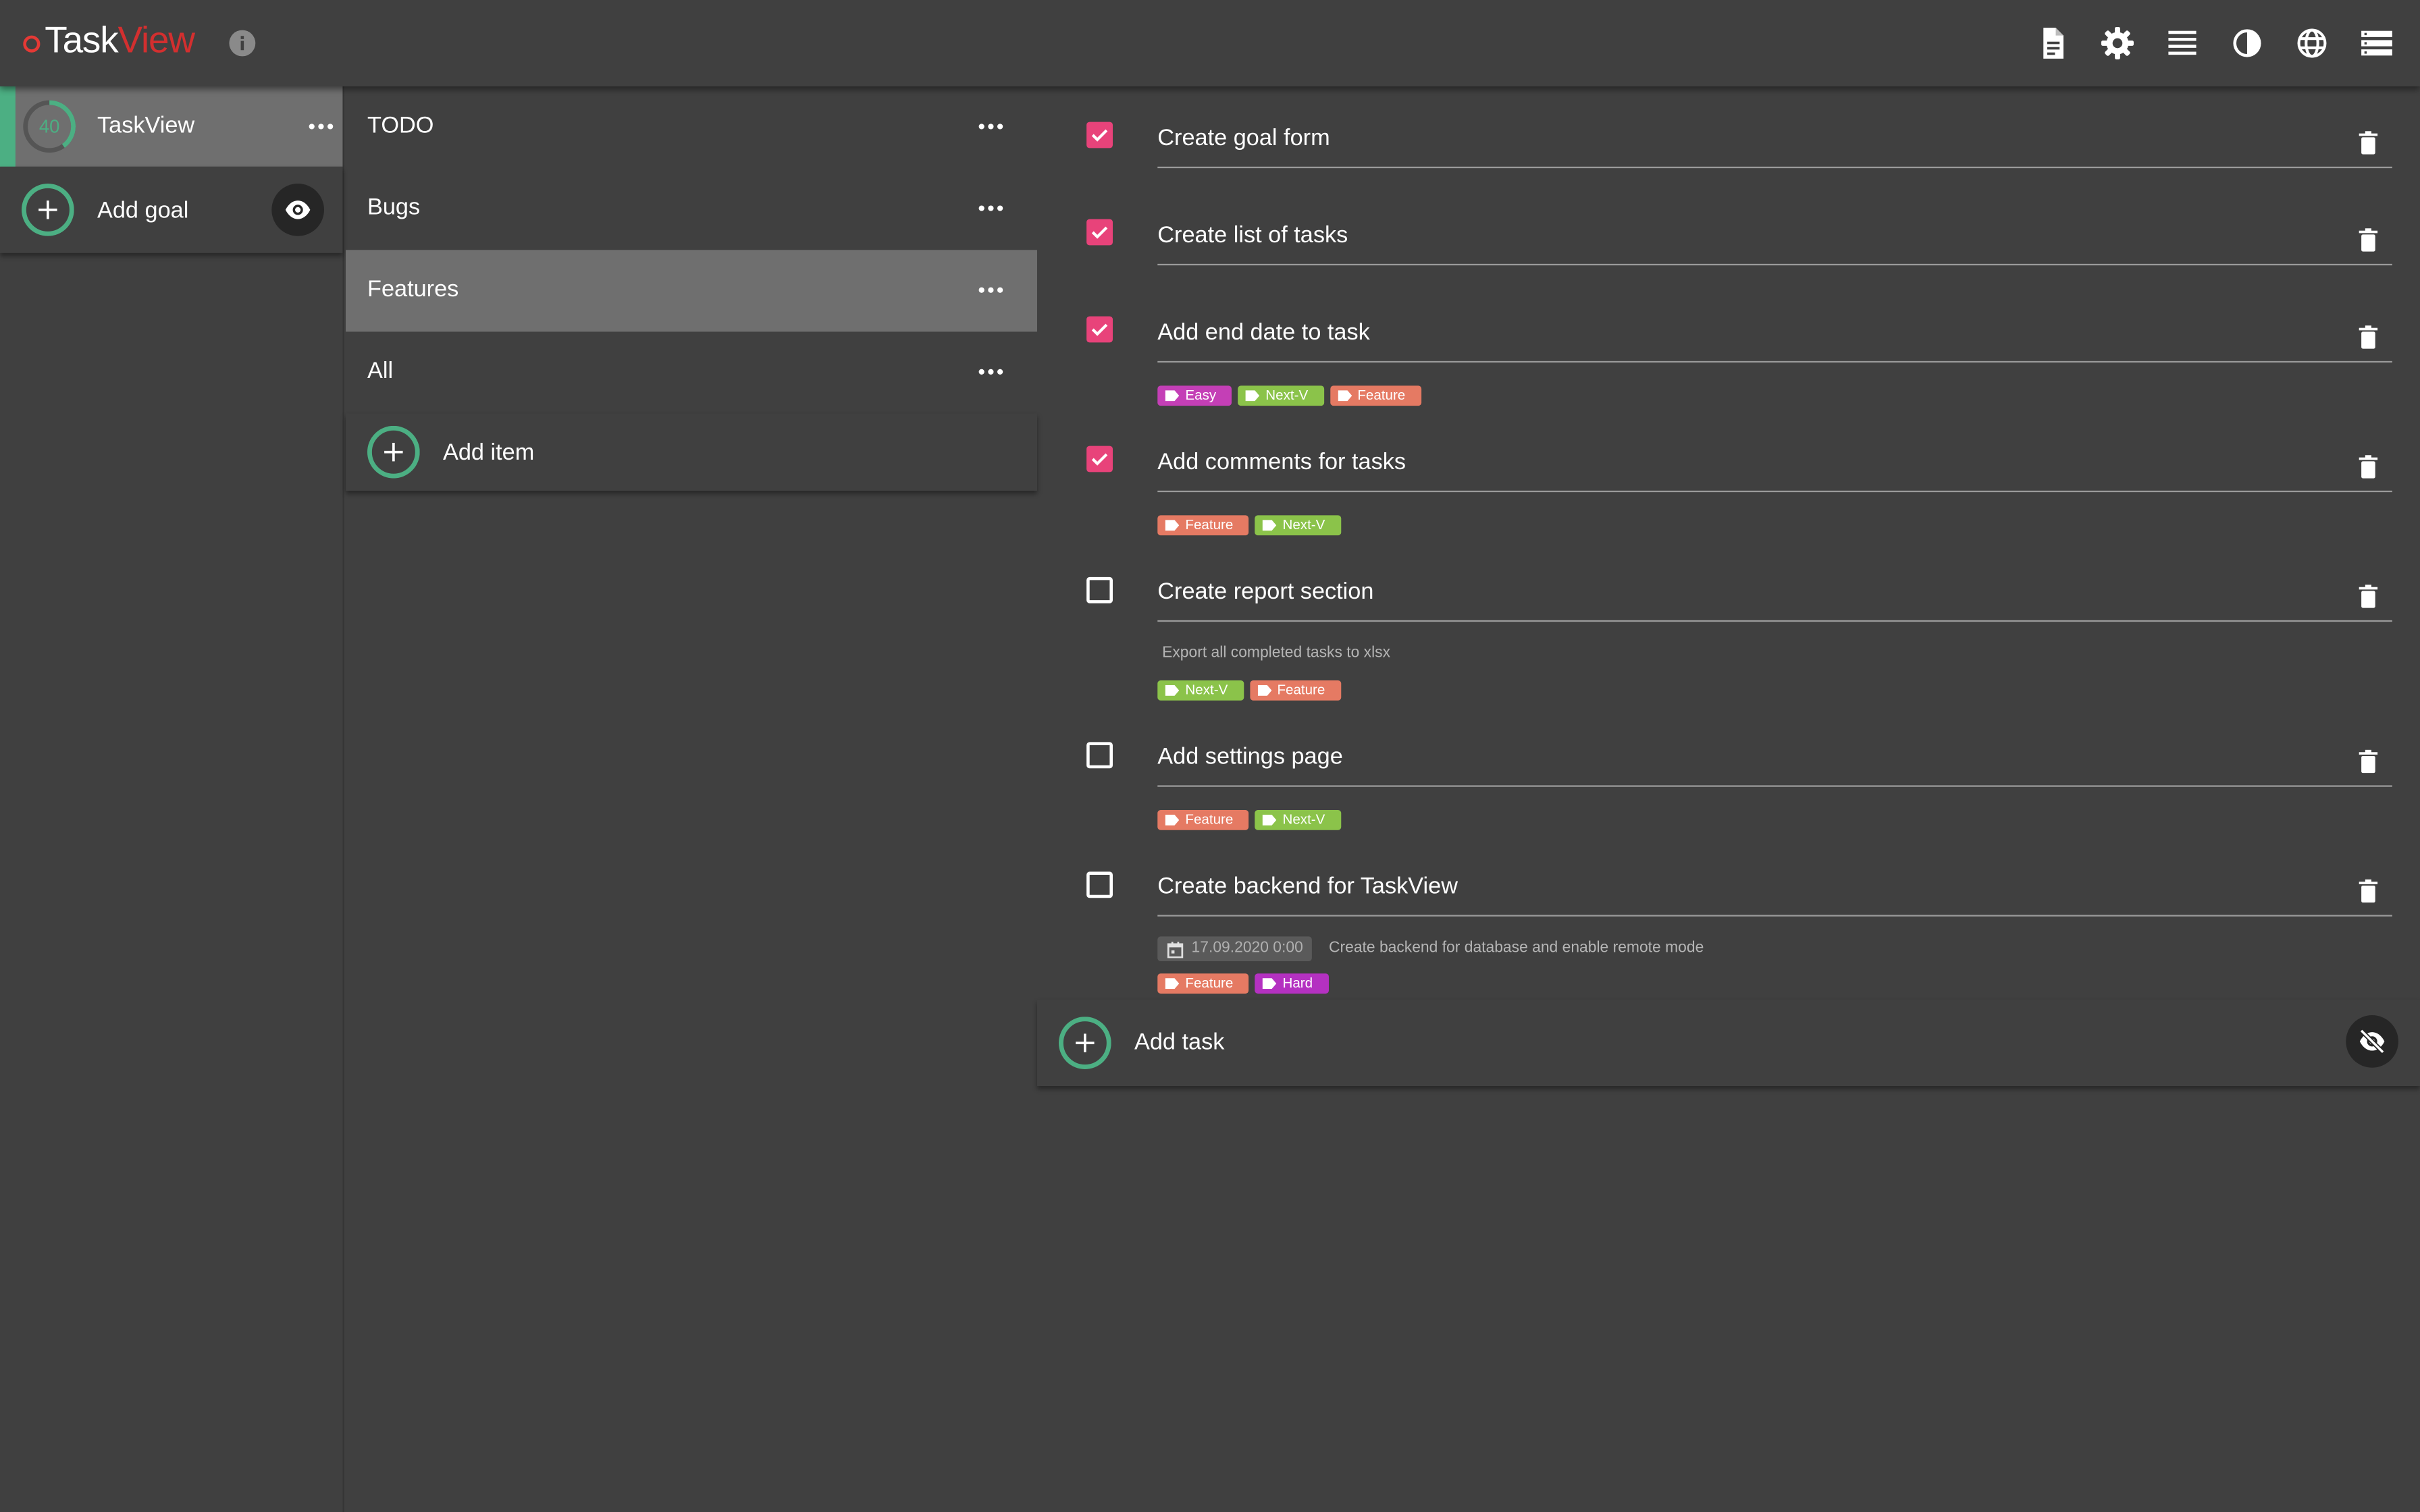  I want to click on task-date-chip: 17.09.2020 0:00, so click(1235, 949).